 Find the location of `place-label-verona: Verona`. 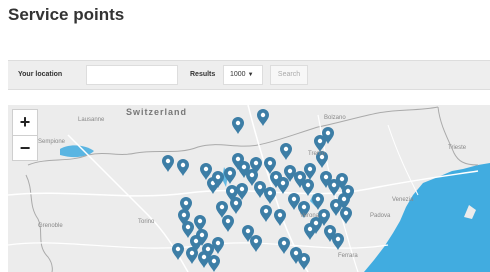

place-label-verona: Verona is located at coordinates (310, 216).